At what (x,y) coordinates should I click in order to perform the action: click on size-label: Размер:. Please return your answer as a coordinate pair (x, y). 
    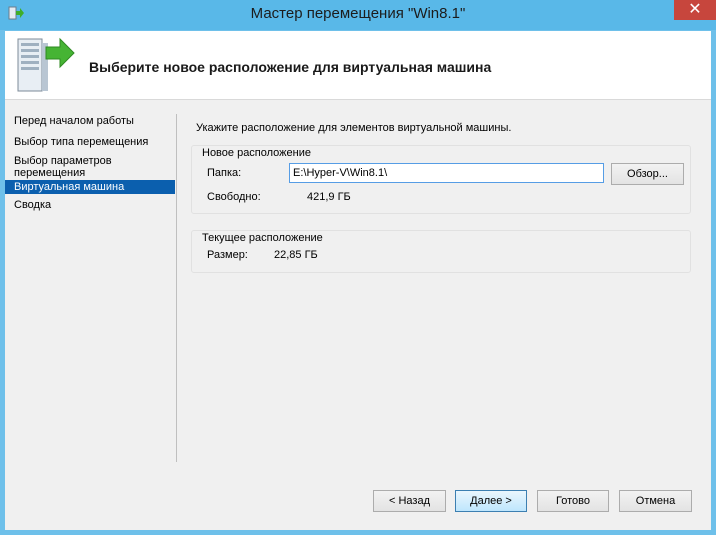
    Looking at the image, I should click on (227, 255).